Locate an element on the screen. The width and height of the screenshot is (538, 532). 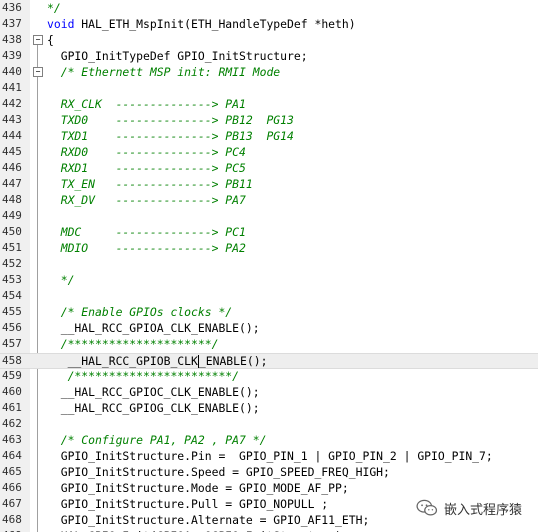
line-number: 450 is located at coordinates (12, 231).